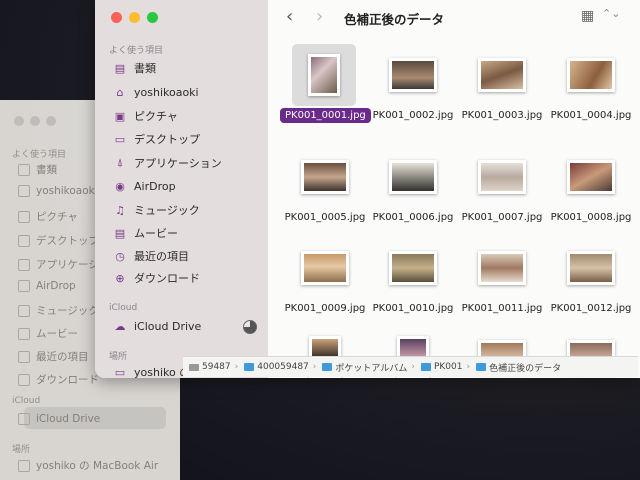  I want to click on file-item: PK001_0002.jpg, so click(413, 87).